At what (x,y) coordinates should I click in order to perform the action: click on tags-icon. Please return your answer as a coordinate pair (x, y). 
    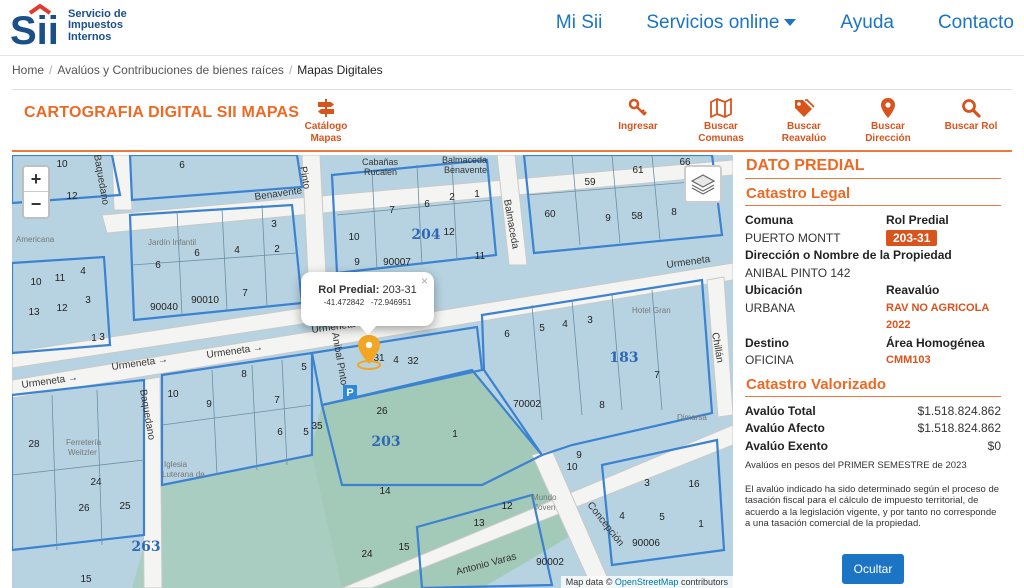
    Looking at the image, I should click on (805, 108).